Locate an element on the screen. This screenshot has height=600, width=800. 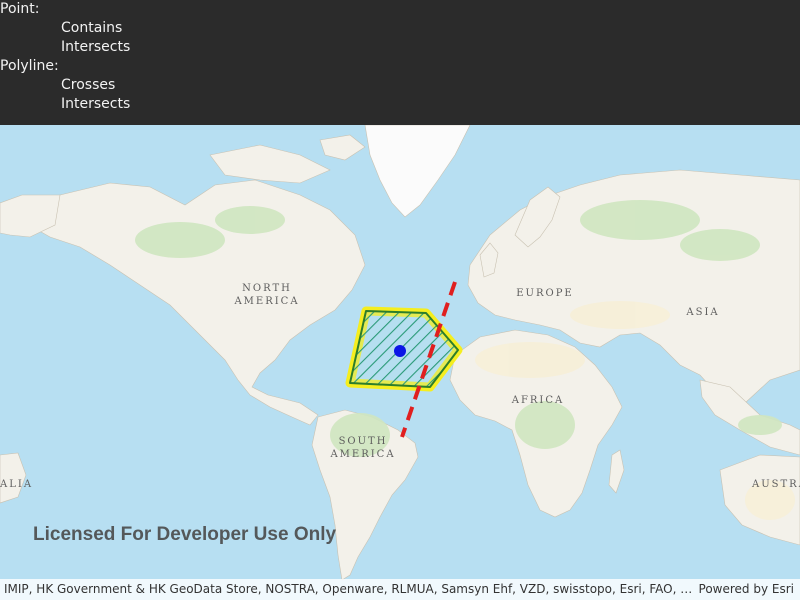
point-label: Point: is located at coordinates (20, 9).